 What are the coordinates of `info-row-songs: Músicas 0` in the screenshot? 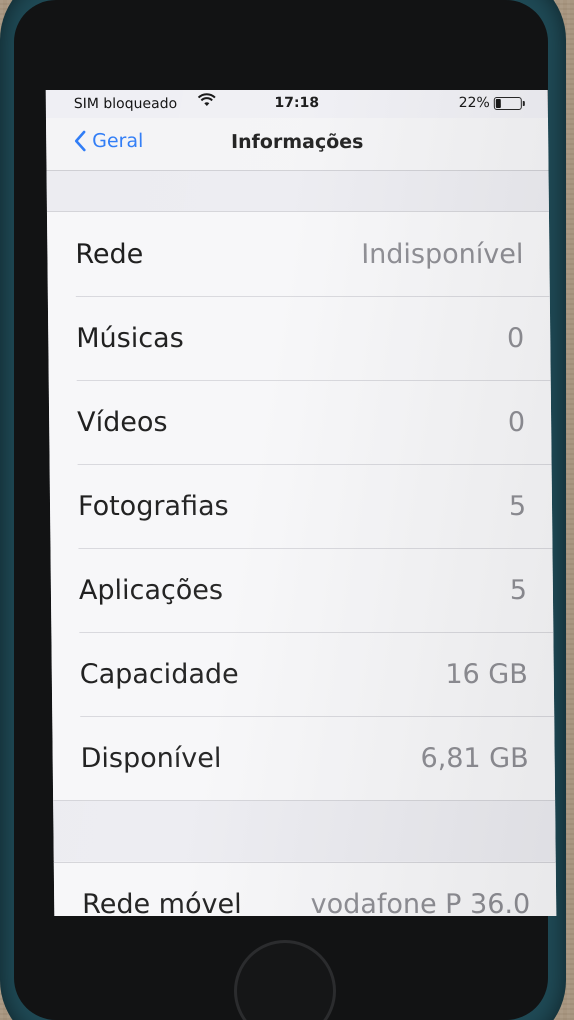 It's located at (299, 338).